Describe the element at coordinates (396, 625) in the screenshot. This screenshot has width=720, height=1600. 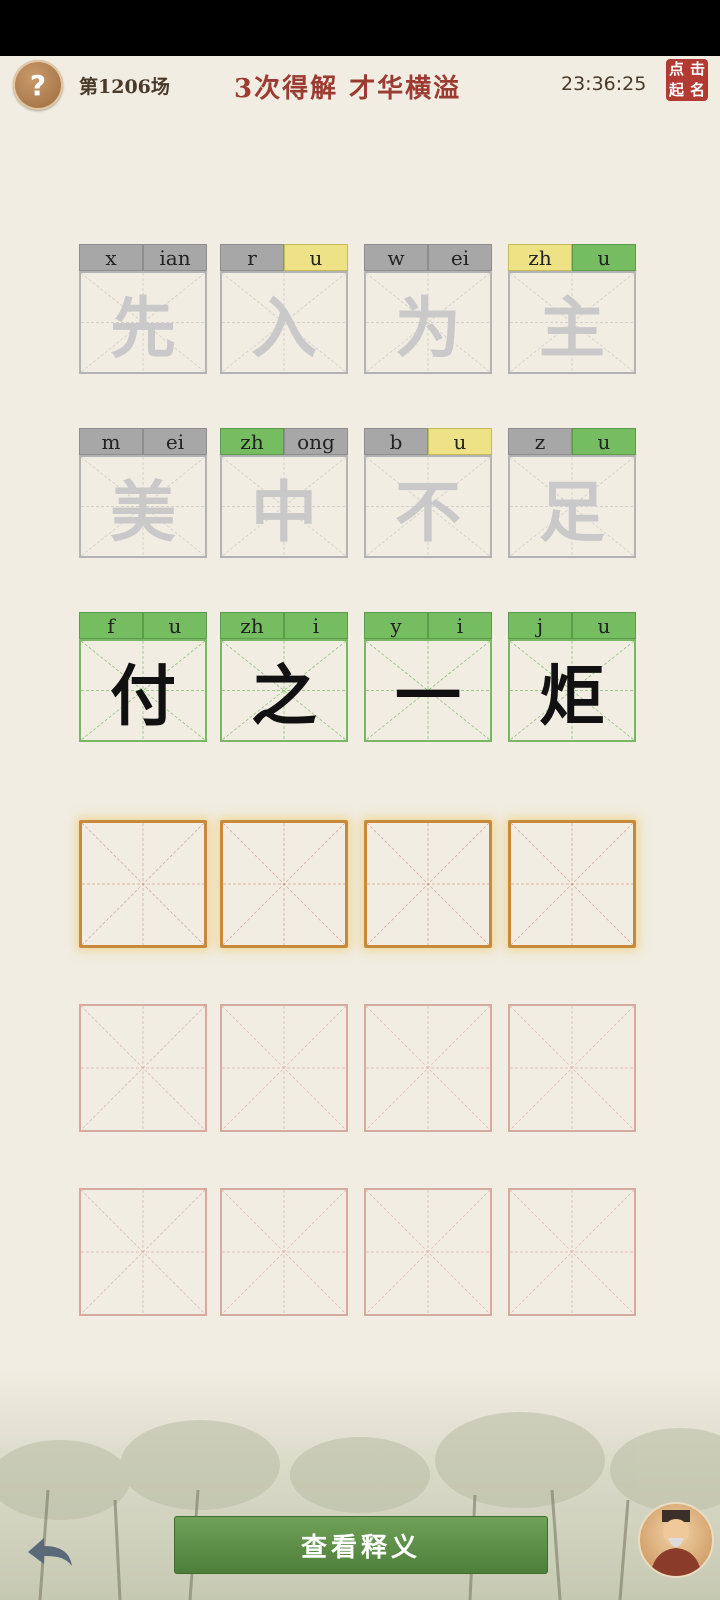
I see `pinyin-initial: y` at that location.